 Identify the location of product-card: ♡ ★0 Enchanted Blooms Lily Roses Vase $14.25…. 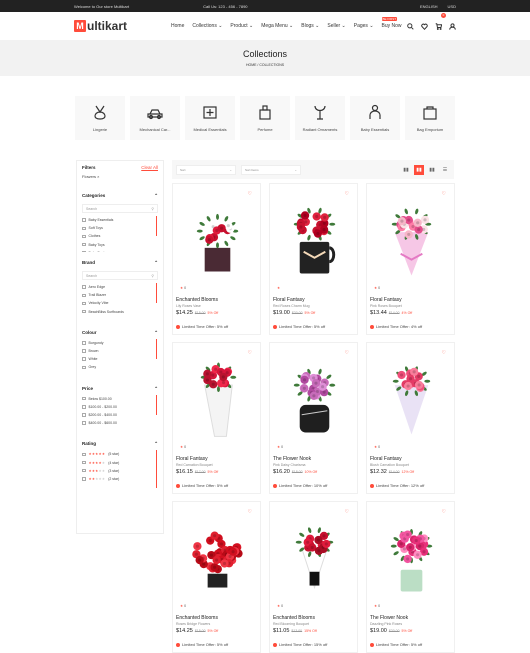
(216, 259).